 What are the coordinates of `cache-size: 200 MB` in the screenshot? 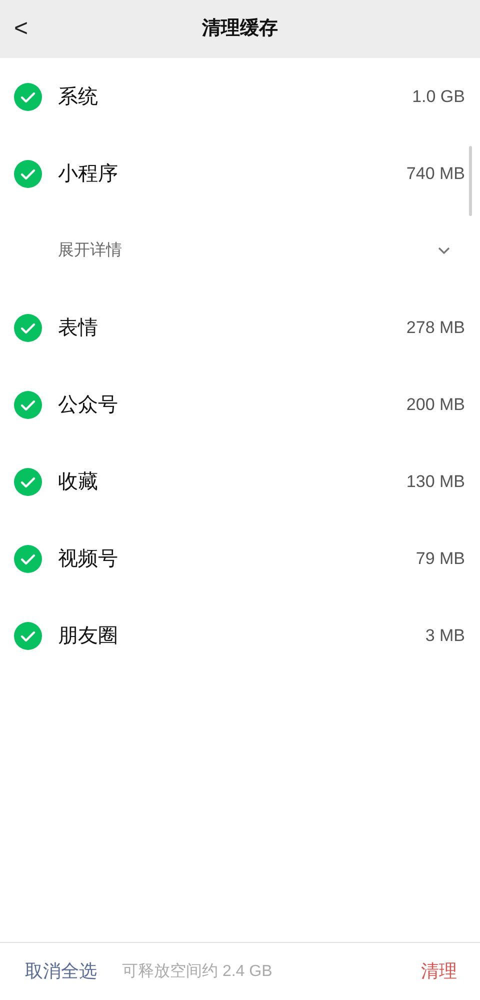 It's located at (435, 405).